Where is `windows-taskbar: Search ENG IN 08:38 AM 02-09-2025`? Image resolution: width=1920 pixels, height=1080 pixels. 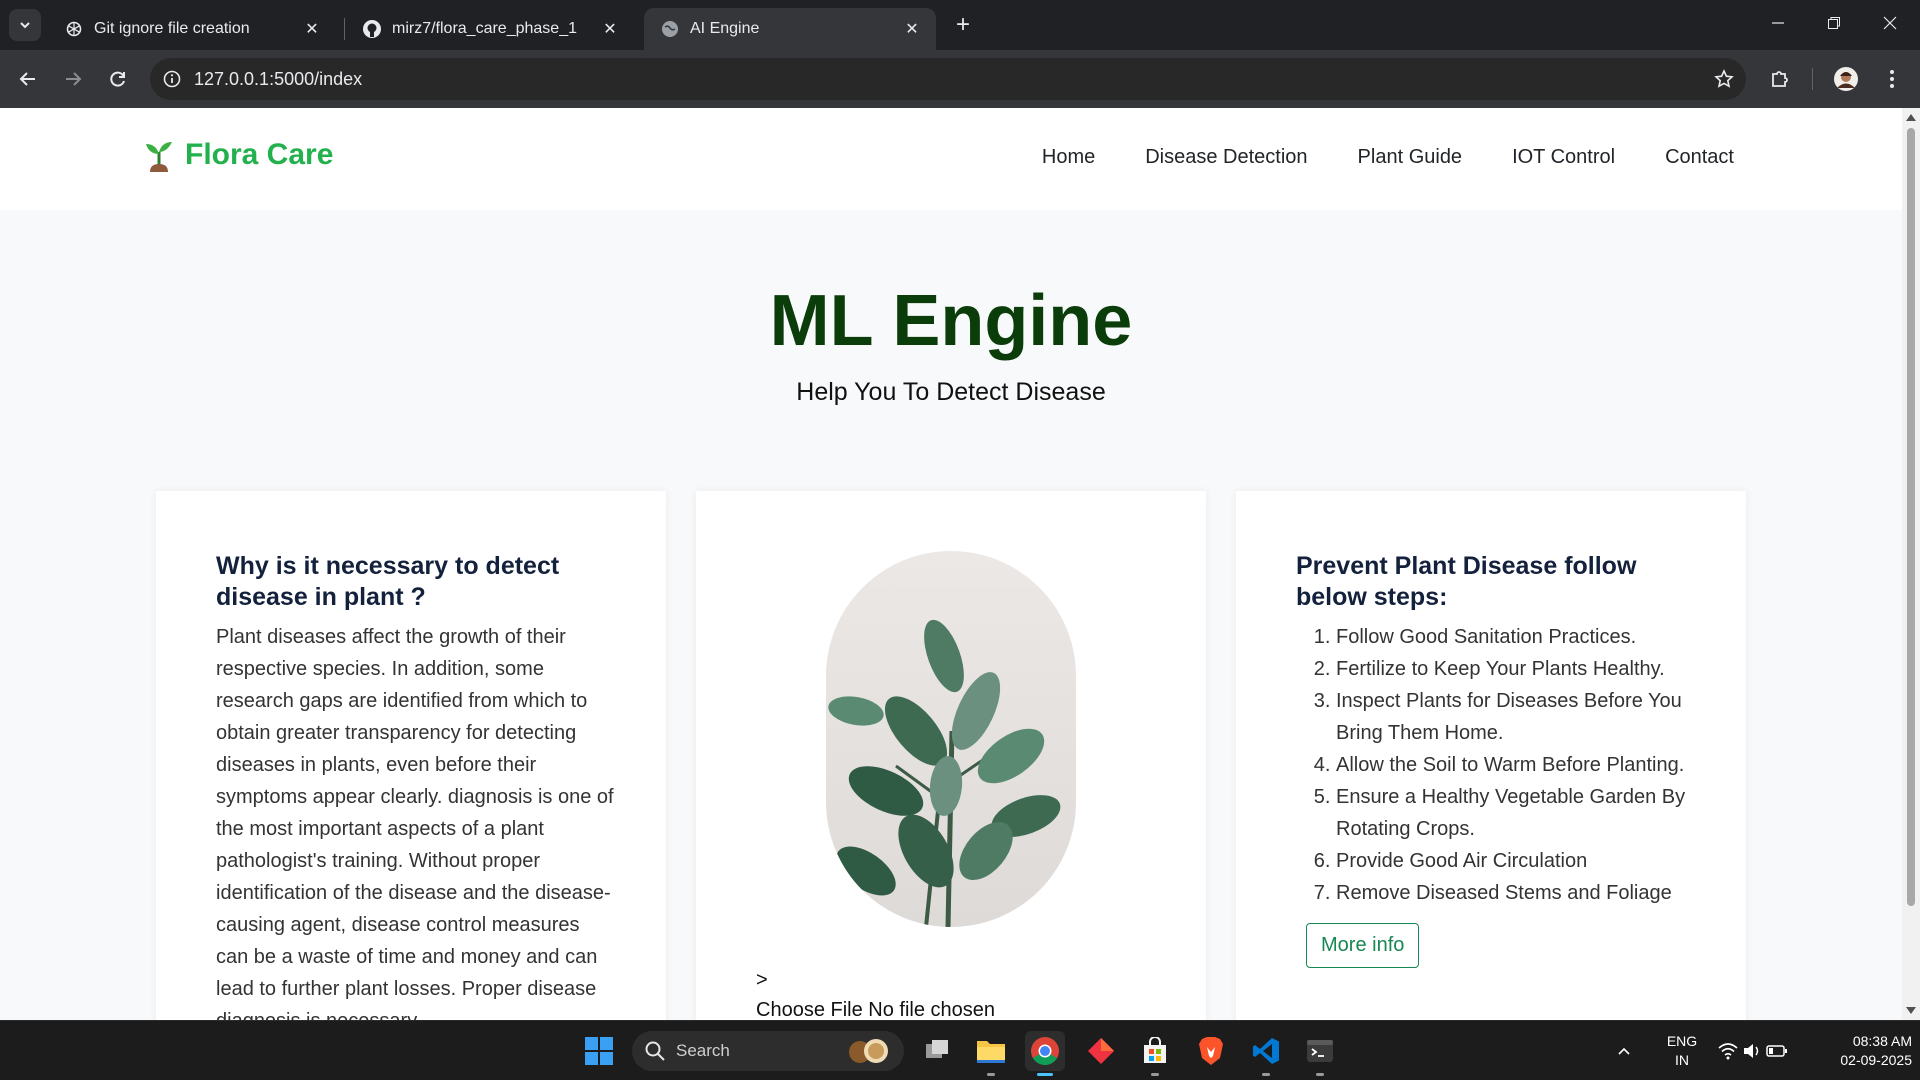 windows-taskbar: Search ENG IN 08:38 AM 02-09-2025 is located at coordinates (960, 1050).